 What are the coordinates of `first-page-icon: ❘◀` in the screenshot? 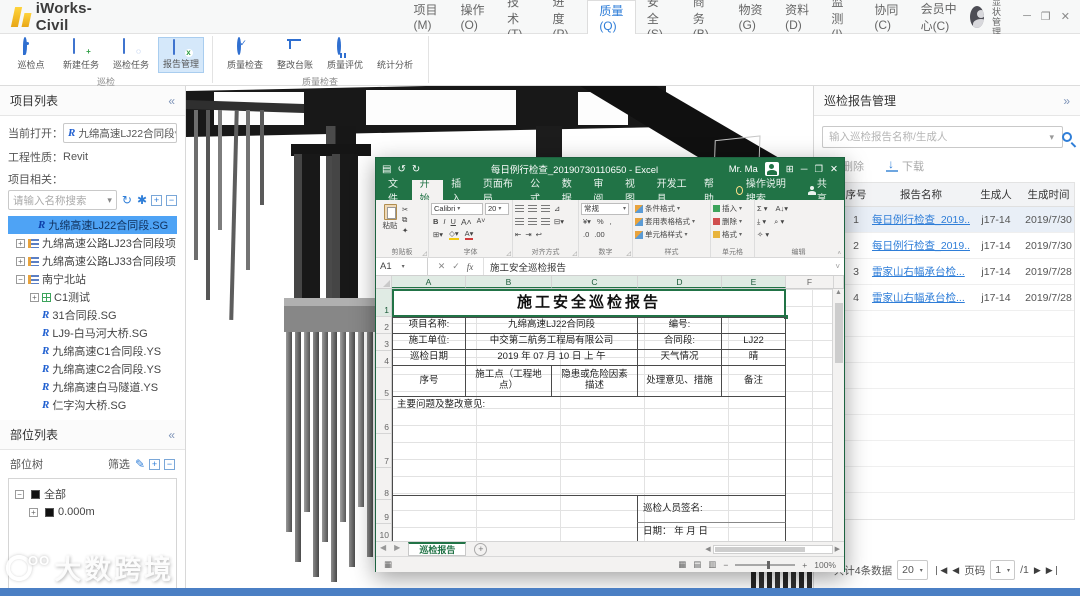 It's located at (940, 570).